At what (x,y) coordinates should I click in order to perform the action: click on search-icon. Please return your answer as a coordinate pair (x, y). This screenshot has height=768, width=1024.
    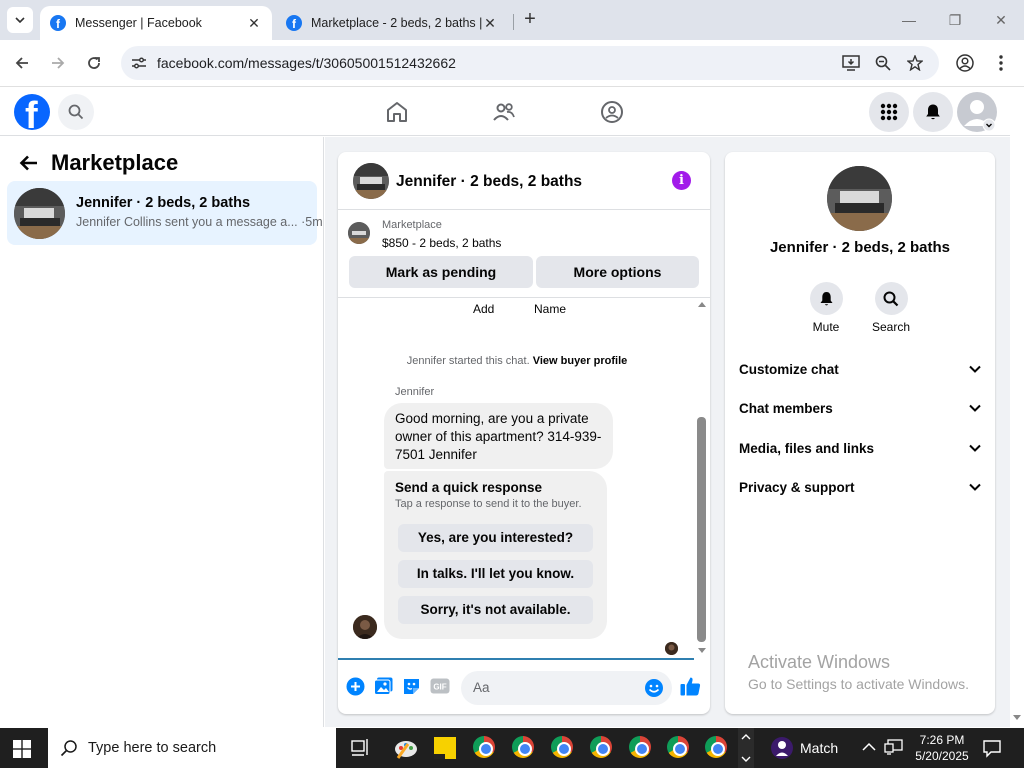
    Looking at the image, I should click on (76, 112).